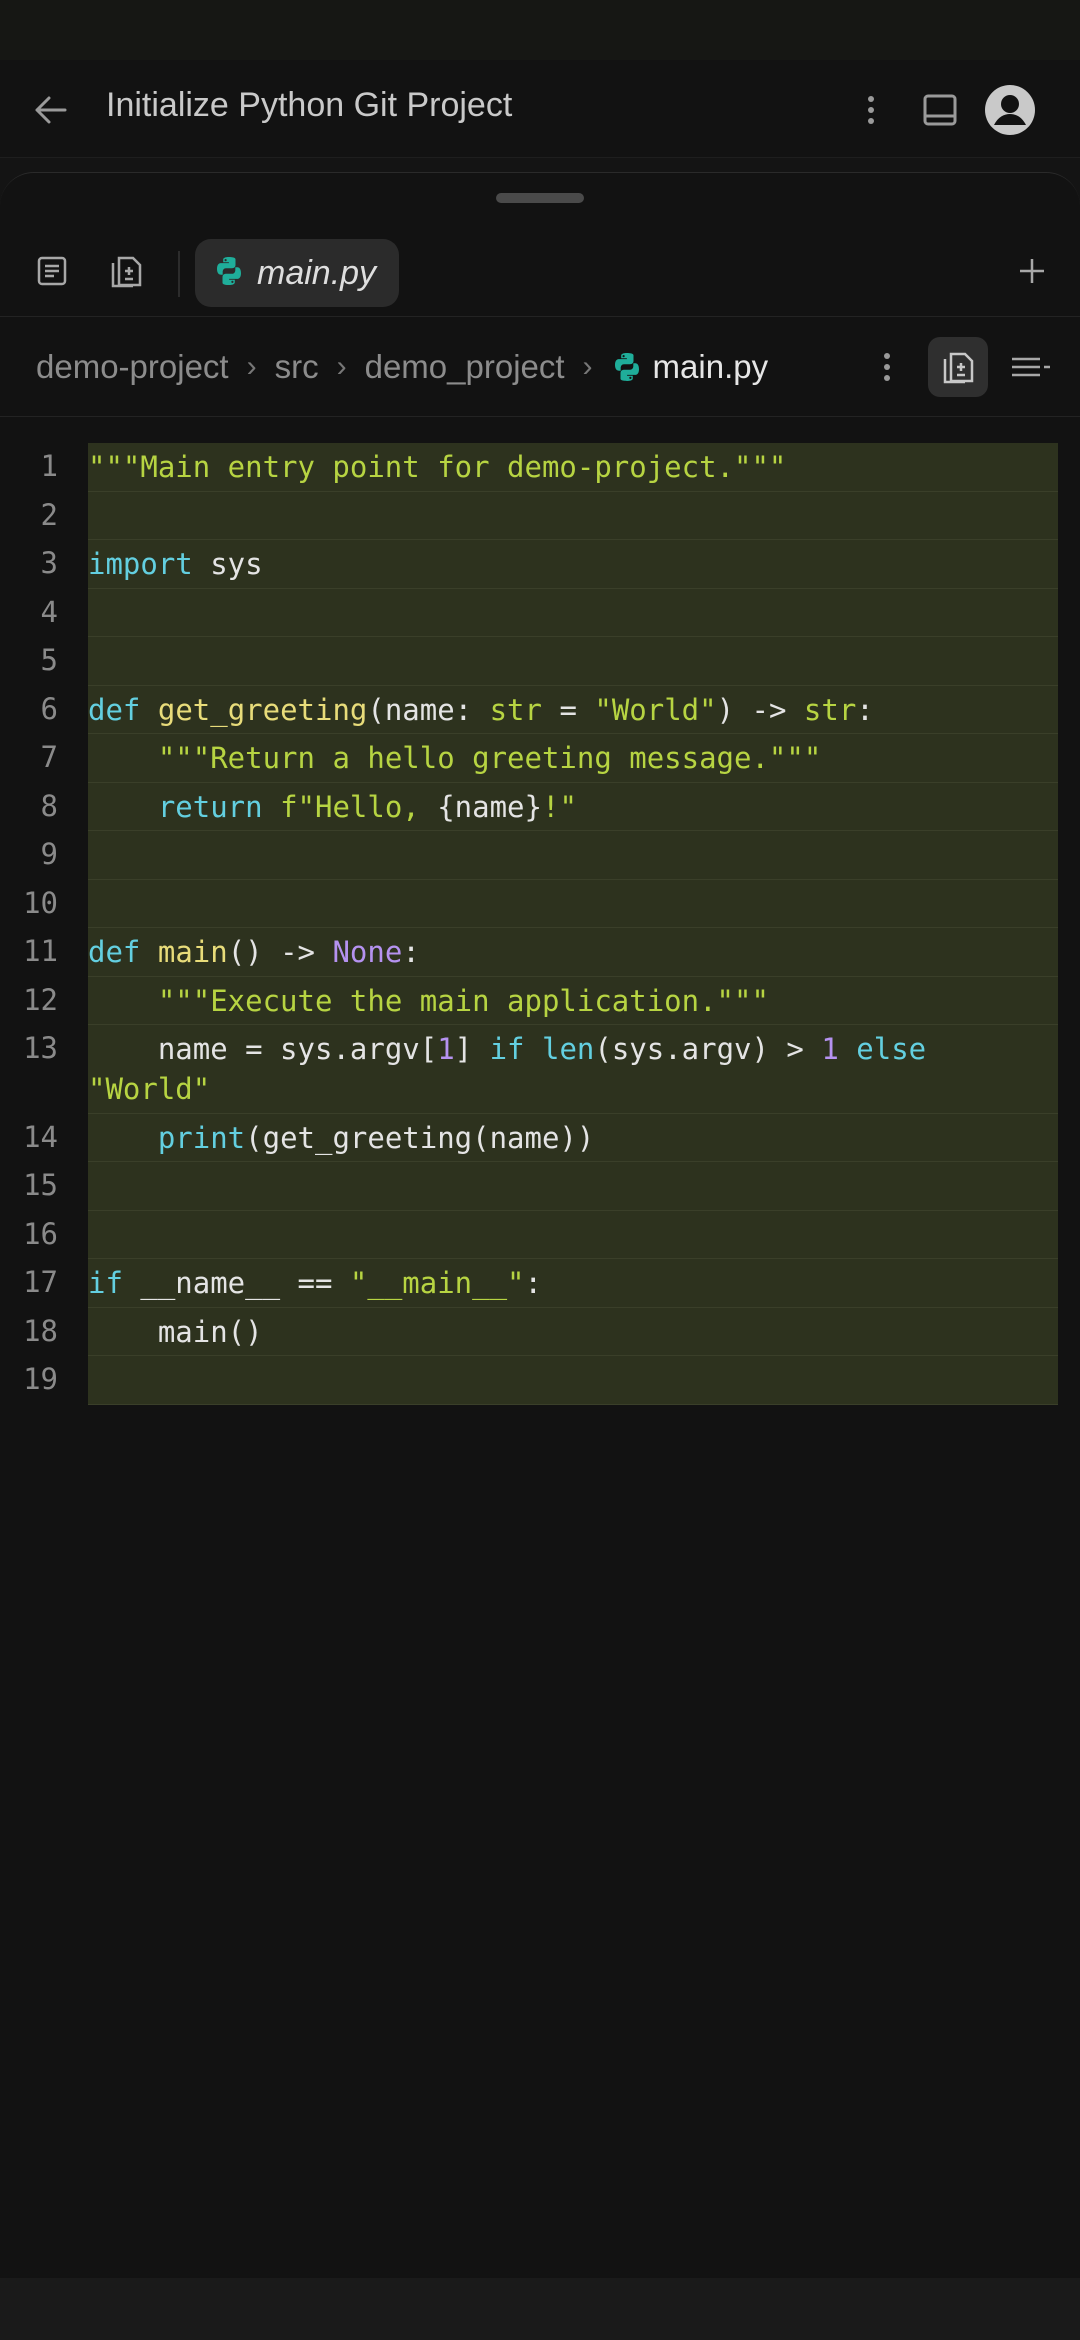 The height and width of the screenshot is (2340, 1080). Describe the element at coordinates (489, 806) in the screenshot. I see `code-token: {name}` at that location.